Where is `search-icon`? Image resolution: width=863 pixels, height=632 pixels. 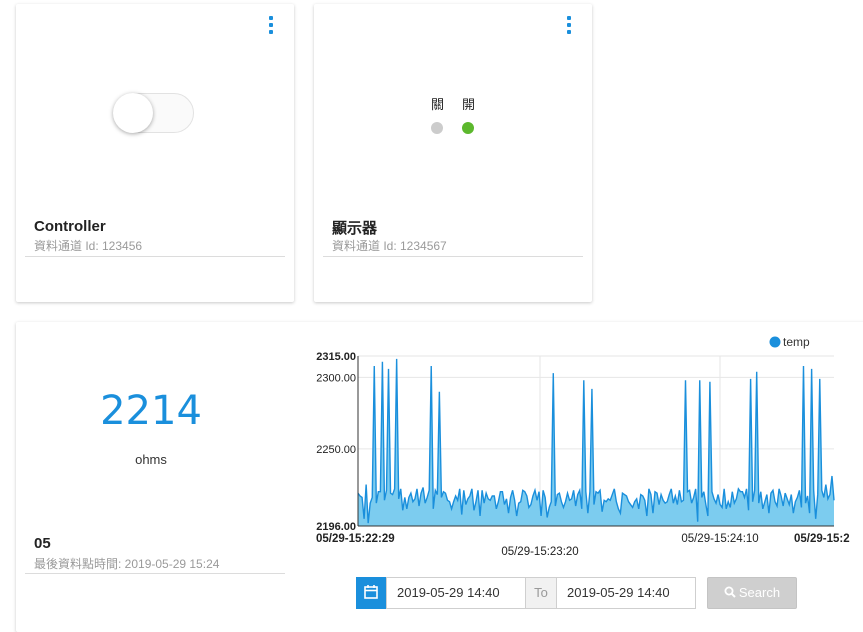
search-icon is located at coordinates (730, 592).